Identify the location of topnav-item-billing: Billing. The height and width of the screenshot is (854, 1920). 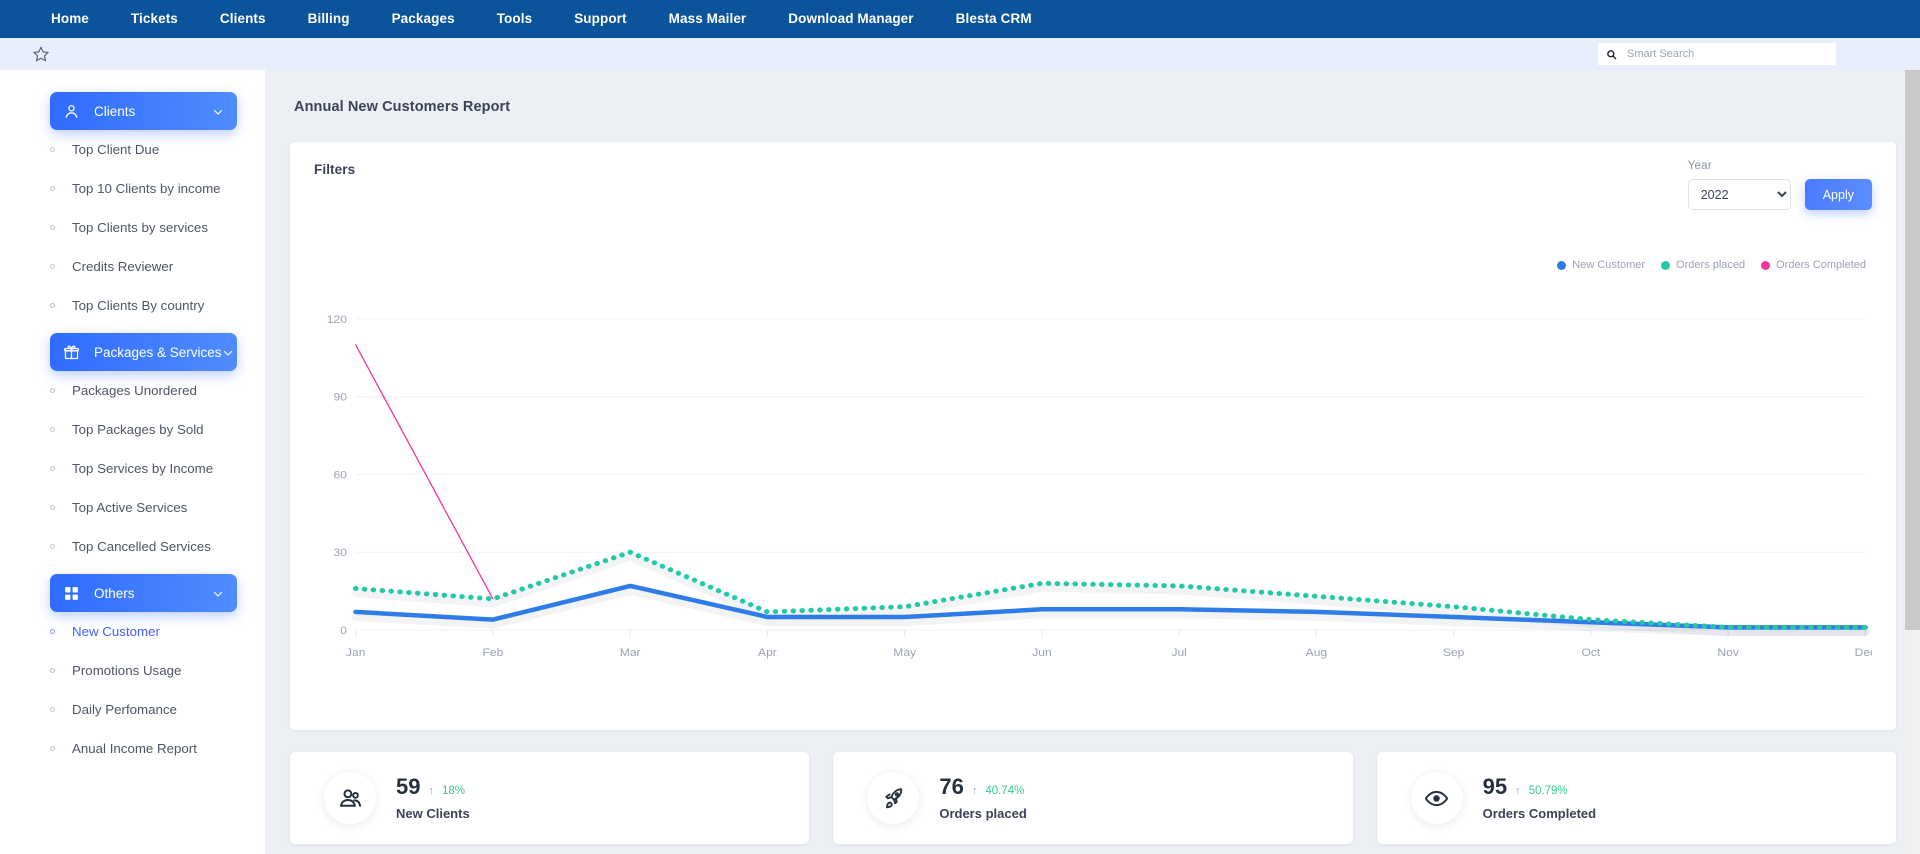
(329, 19).